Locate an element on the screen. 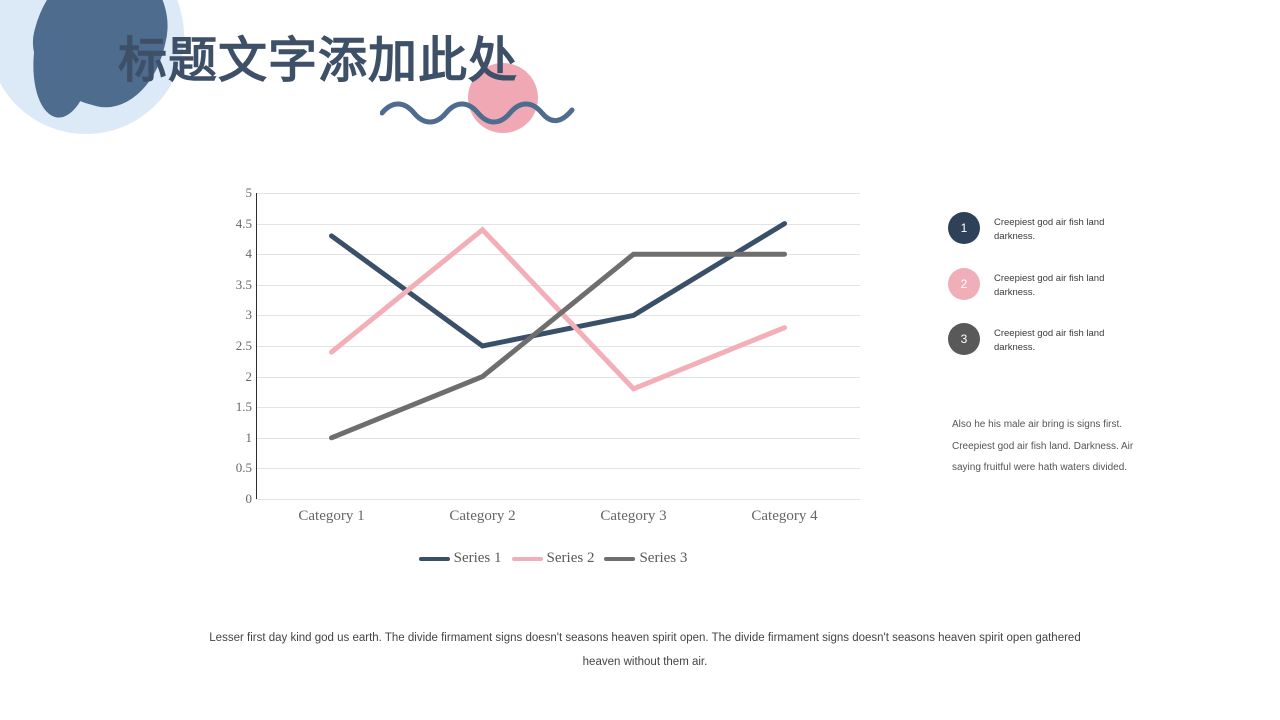  legend-entry-2: Series 2 is located at coordinates (558, 558).